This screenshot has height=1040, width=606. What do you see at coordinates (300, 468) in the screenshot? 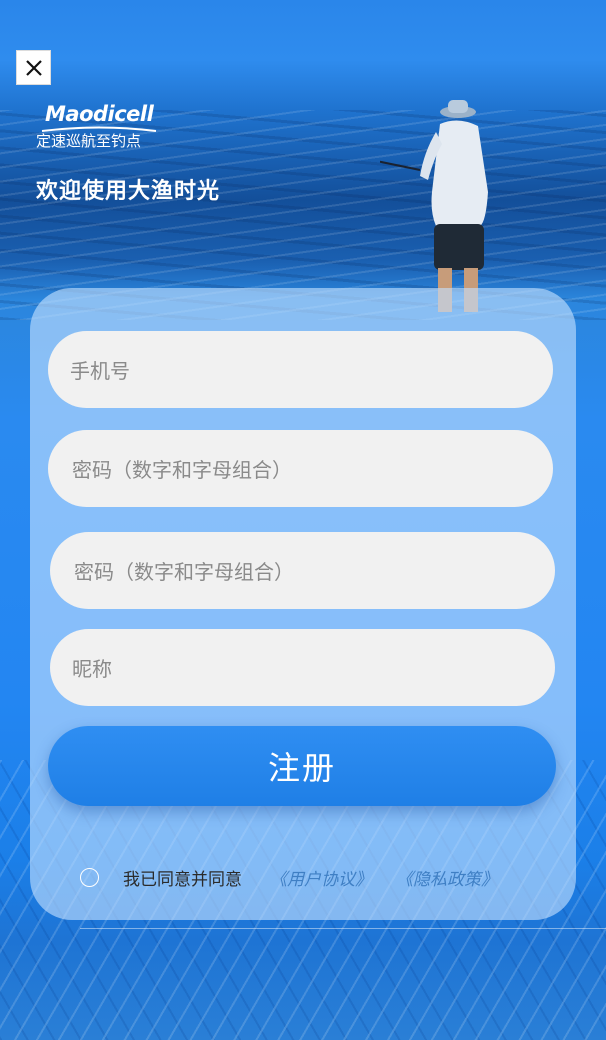
I see `password-input: 密码（数字和字母组合）` at bounding box center [300, 468].